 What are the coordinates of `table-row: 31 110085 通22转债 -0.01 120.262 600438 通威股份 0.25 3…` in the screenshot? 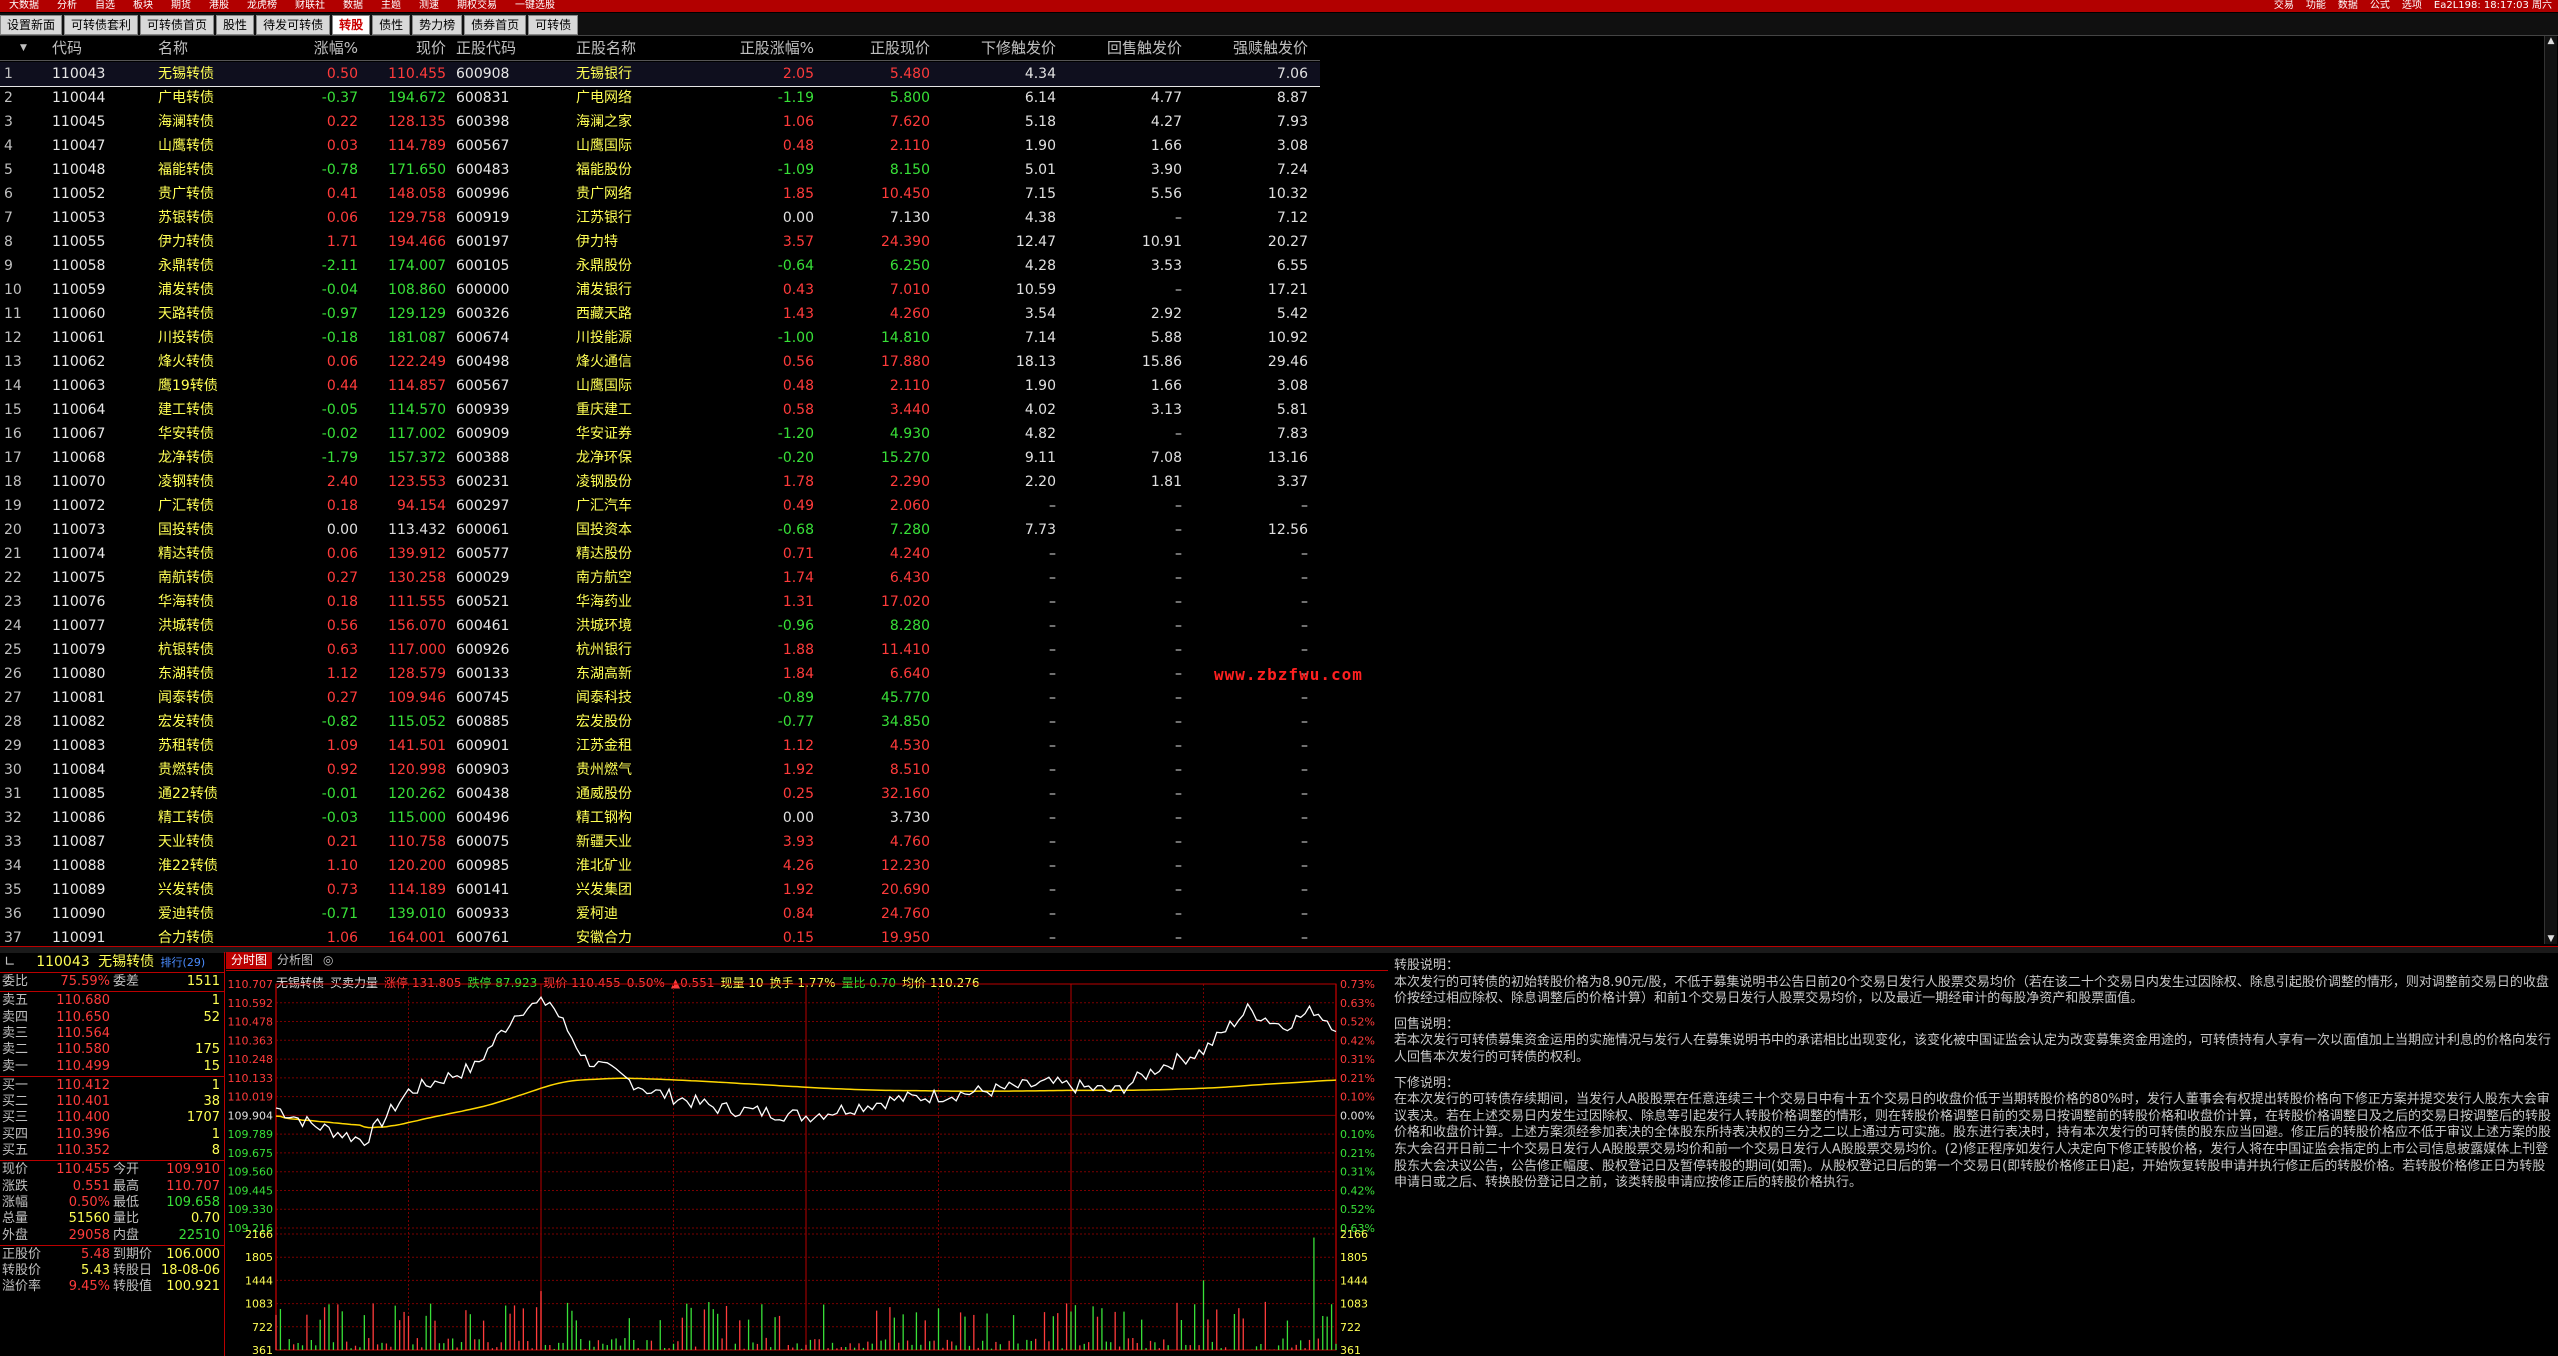 It's located at (660, 794).